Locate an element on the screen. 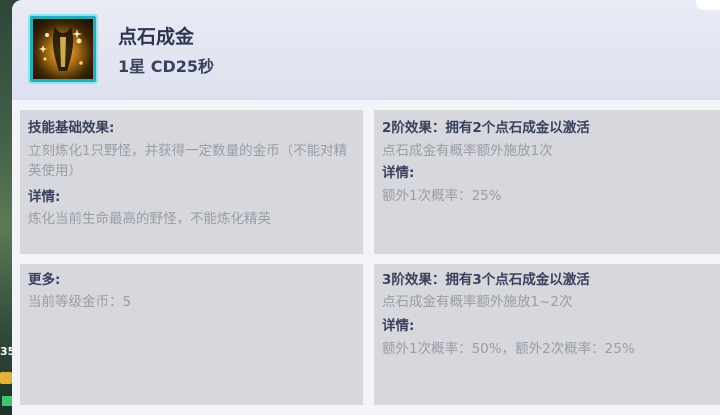 The height and width of the screenshot is (415, 720). tier2-effect-text: 点石成金有概率额外施放1次 is located at coordinates (467, 151).